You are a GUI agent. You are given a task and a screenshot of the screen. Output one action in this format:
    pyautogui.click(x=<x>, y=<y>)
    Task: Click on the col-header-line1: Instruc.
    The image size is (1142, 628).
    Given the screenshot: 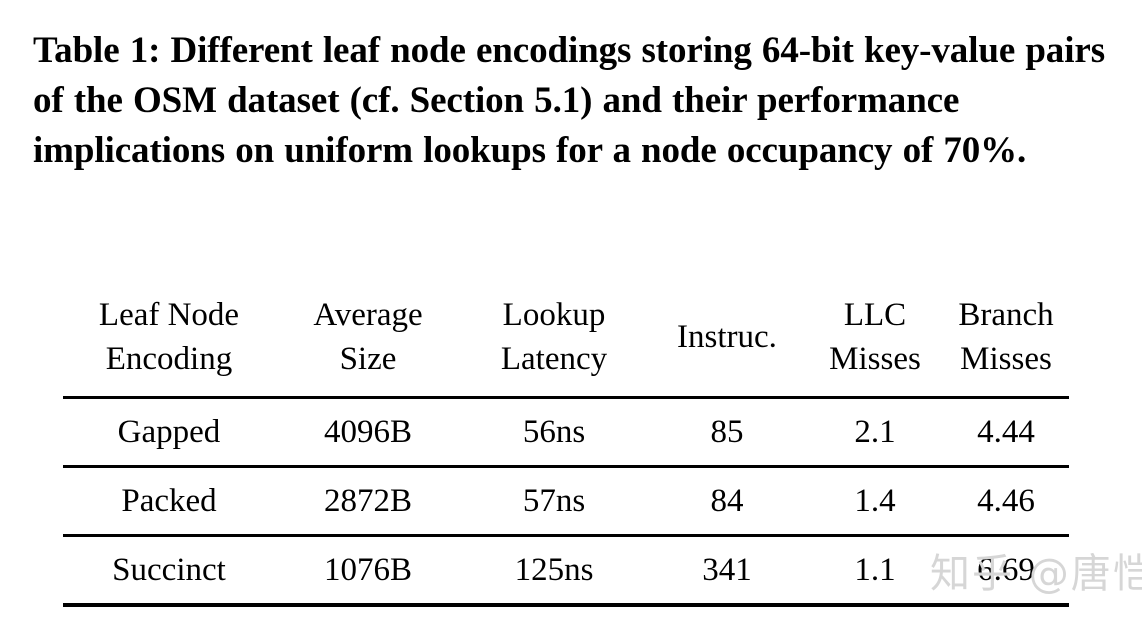 What is the action you would take?
    pyautogui.click(x=727, y=337)
    